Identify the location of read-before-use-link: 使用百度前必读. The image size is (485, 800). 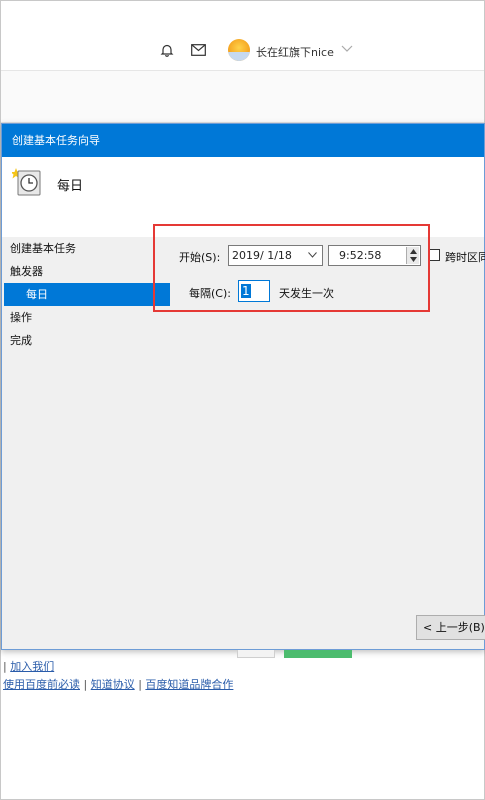
(41, 684).